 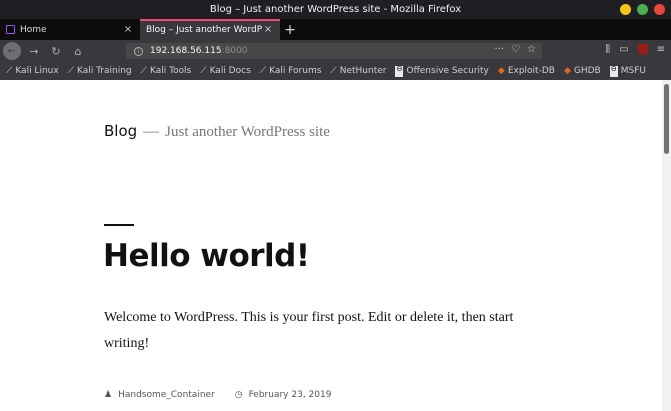 What do you see at coordinates (623, 49) in the screenshot?
I see `sidebar-icon: ▭` at bounding box center [623, 49].